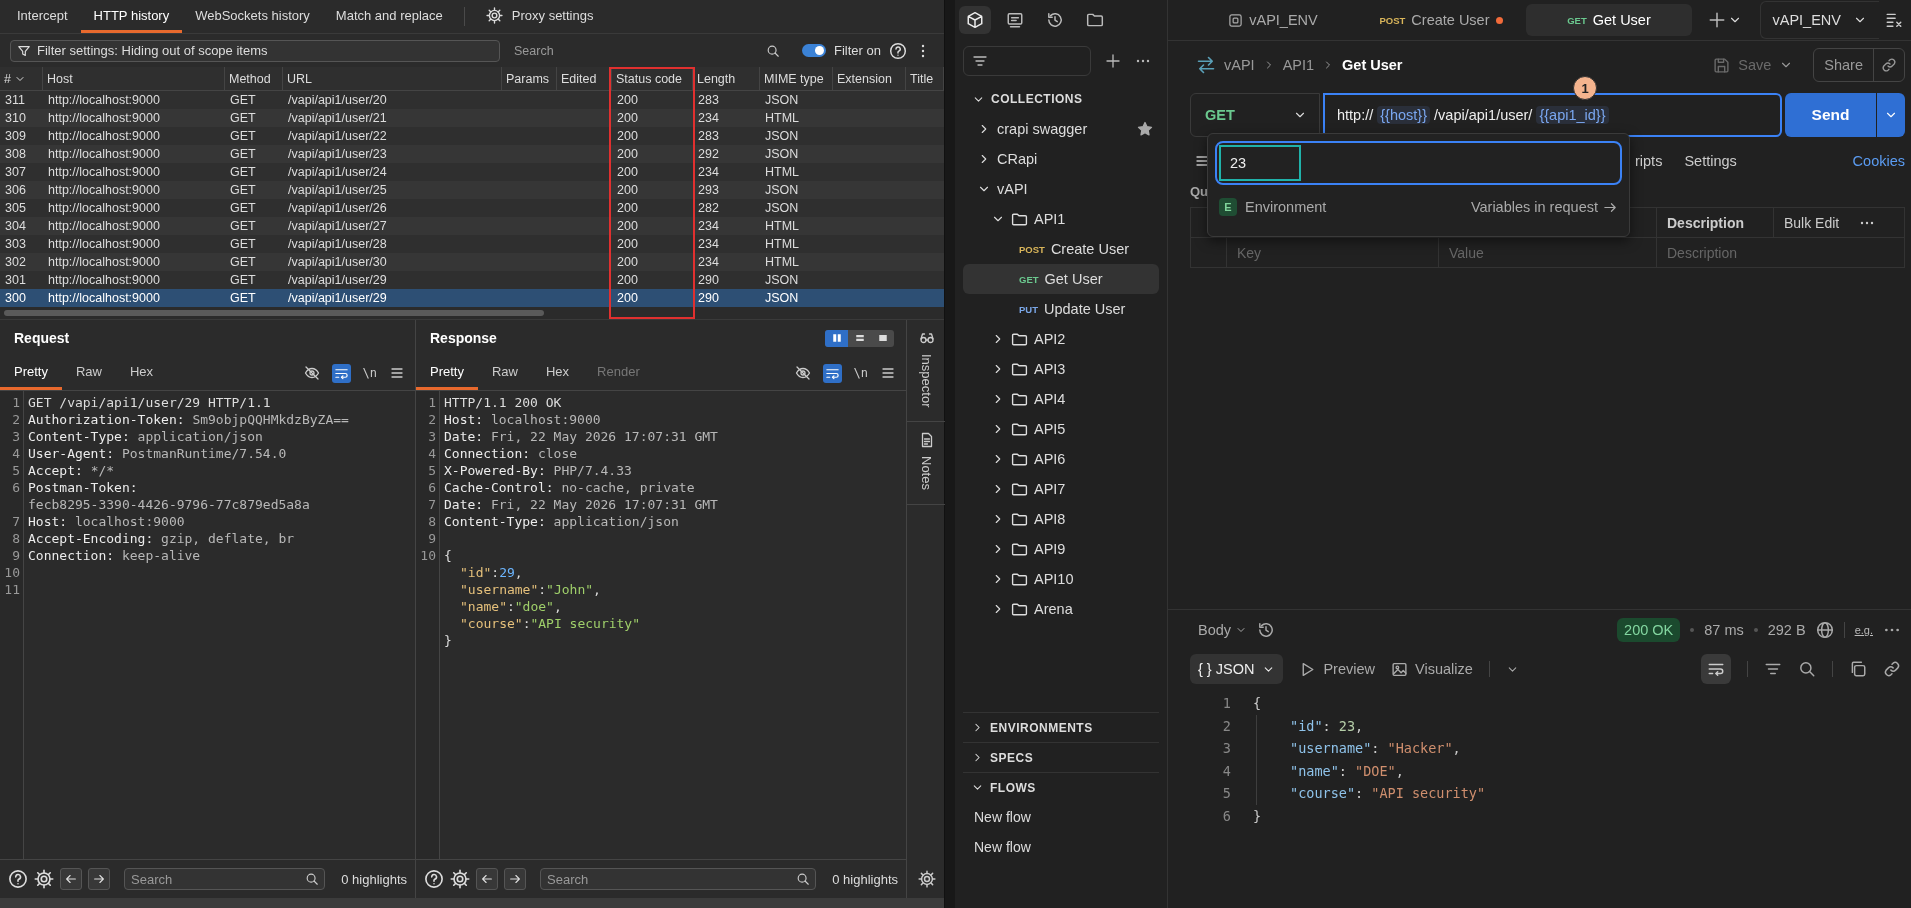  I want to click on request-tab: vAPI_ENV, so click(1273, 20).